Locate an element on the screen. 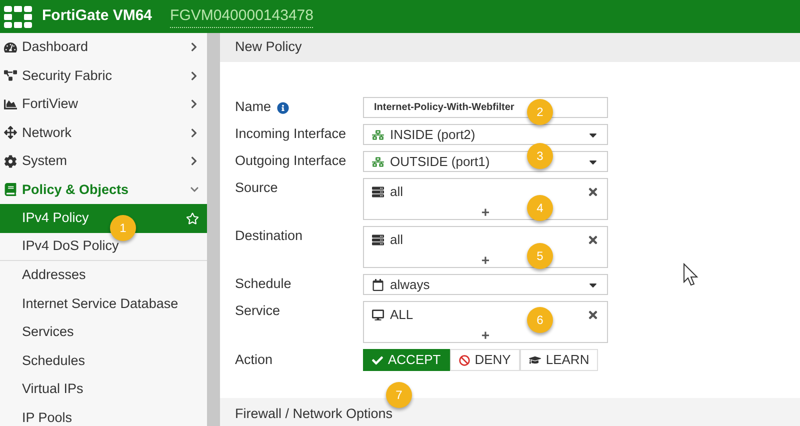 This screenshot has height=426, width=800. action-option: LEARN is located at coordinates (559, 360).